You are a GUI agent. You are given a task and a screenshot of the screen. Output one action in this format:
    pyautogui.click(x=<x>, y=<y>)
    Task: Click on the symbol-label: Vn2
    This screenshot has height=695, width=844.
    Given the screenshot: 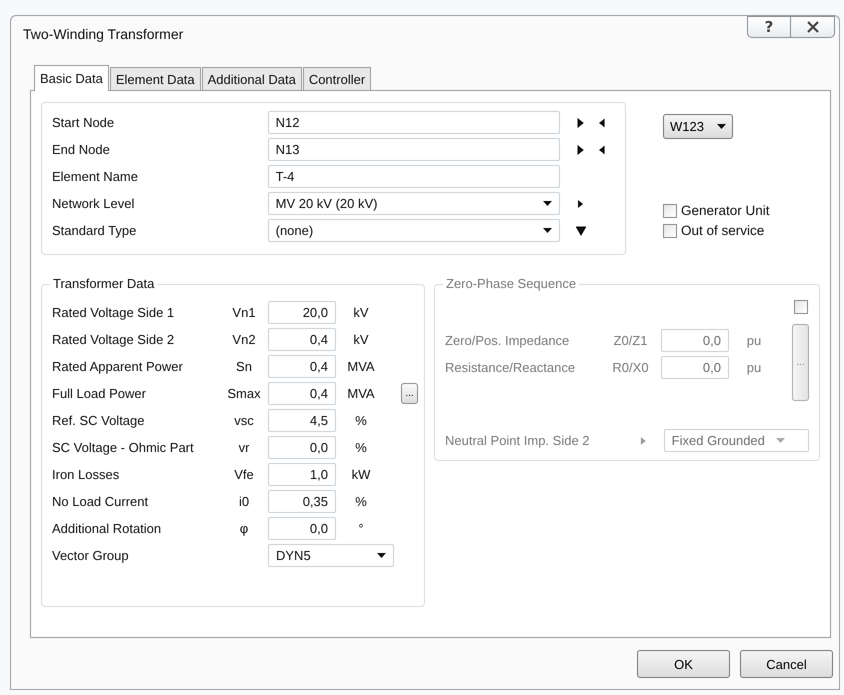 What is the action you would take?
    pyautogui.click(x=244, y=339)
    